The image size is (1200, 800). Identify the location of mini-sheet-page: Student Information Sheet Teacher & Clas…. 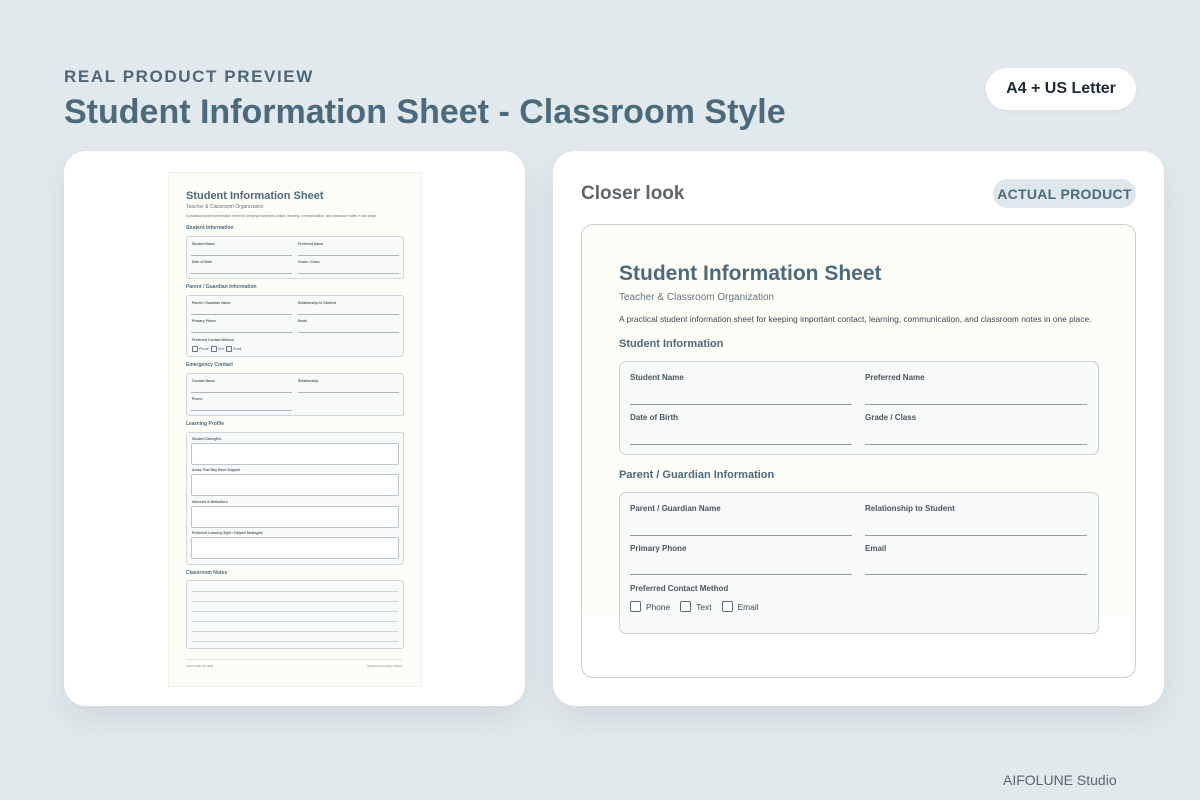
(295, 429).